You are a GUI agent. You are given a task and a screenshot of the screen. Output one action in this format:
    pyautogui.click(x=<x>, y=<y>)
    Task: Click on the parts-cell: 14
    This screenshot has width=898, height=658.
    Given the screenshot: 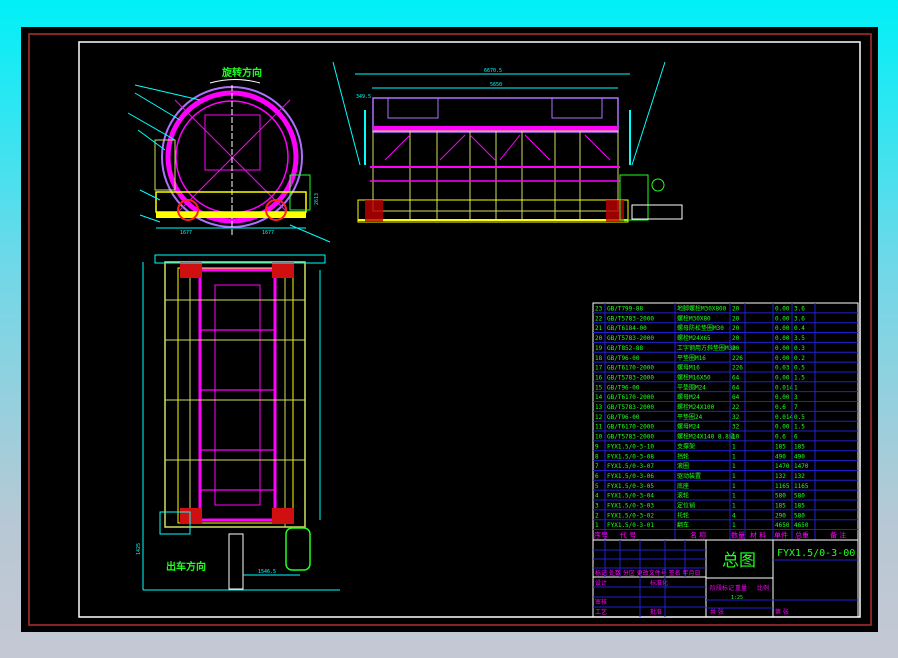 What is the action you would take?
    pyautogui.click(x=599, y=397)
    